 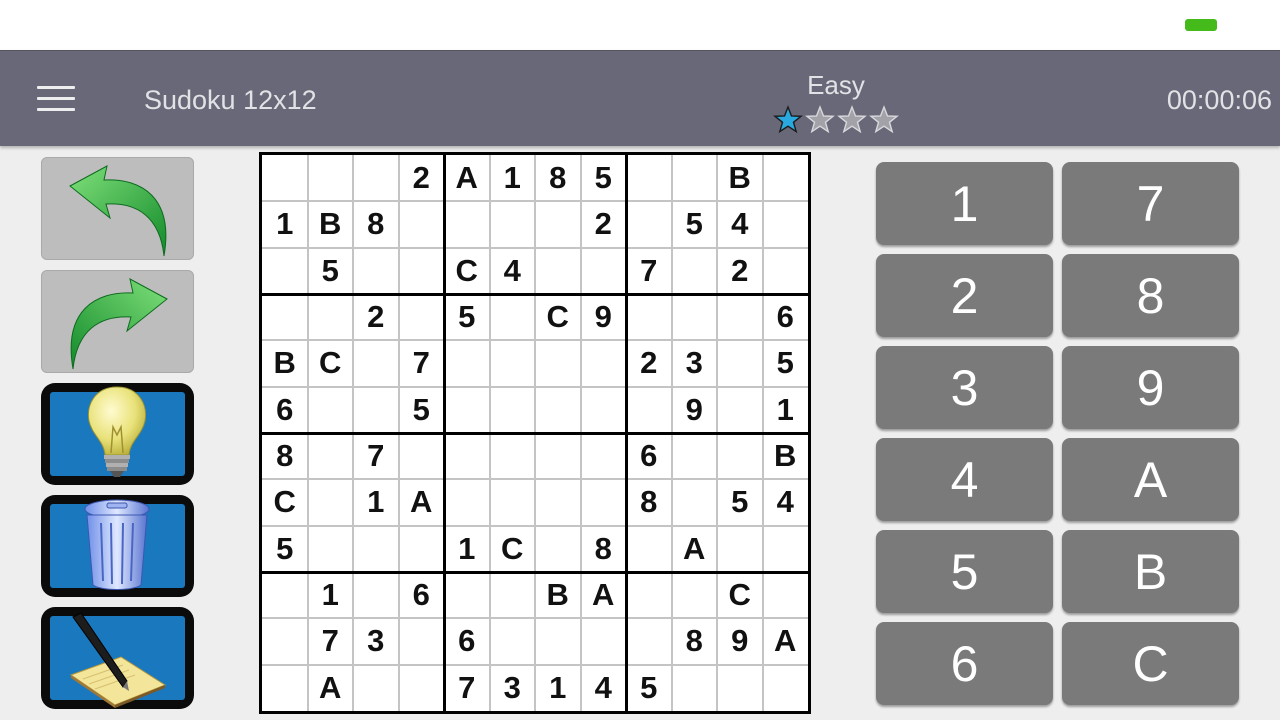 I want to click on keypad-key: C, so click(x=1150, y=663).